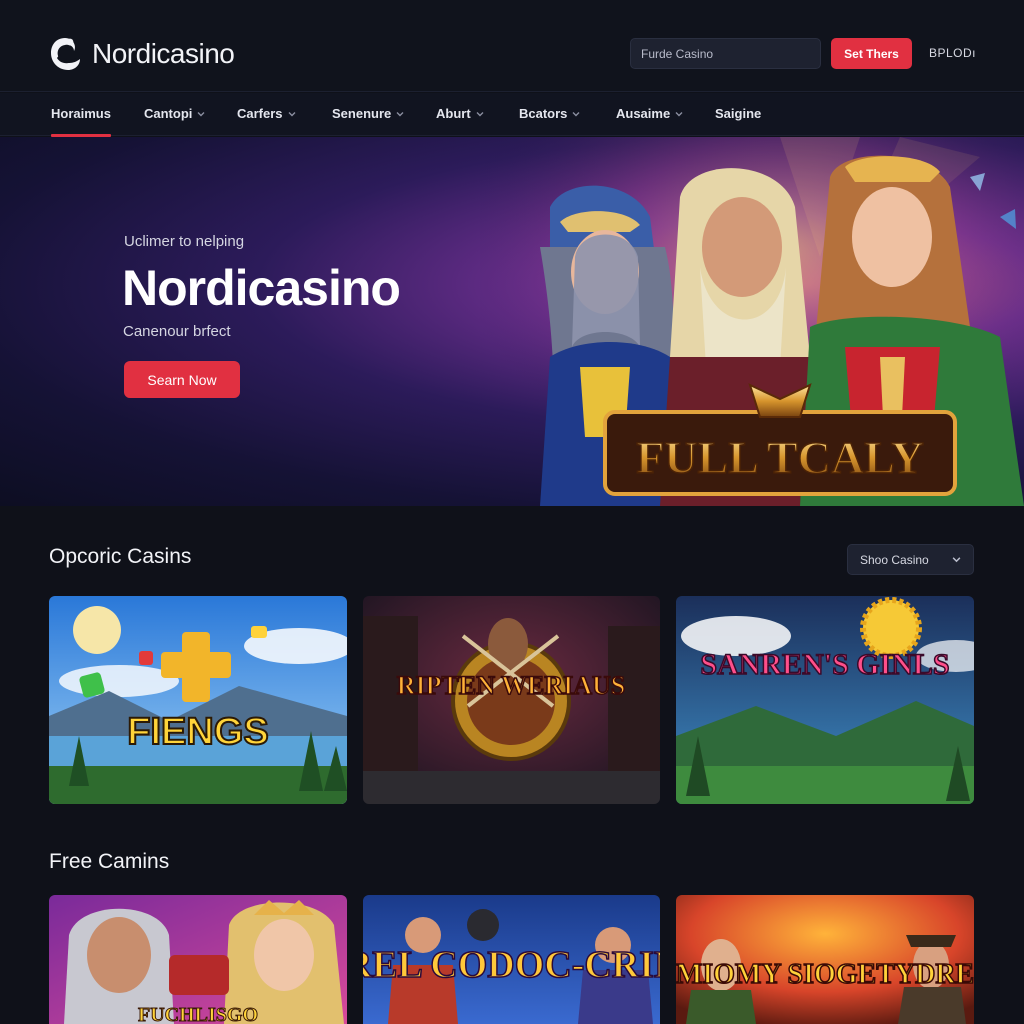  I want to click on section-title-free: Free Camins, so click(109, 861).